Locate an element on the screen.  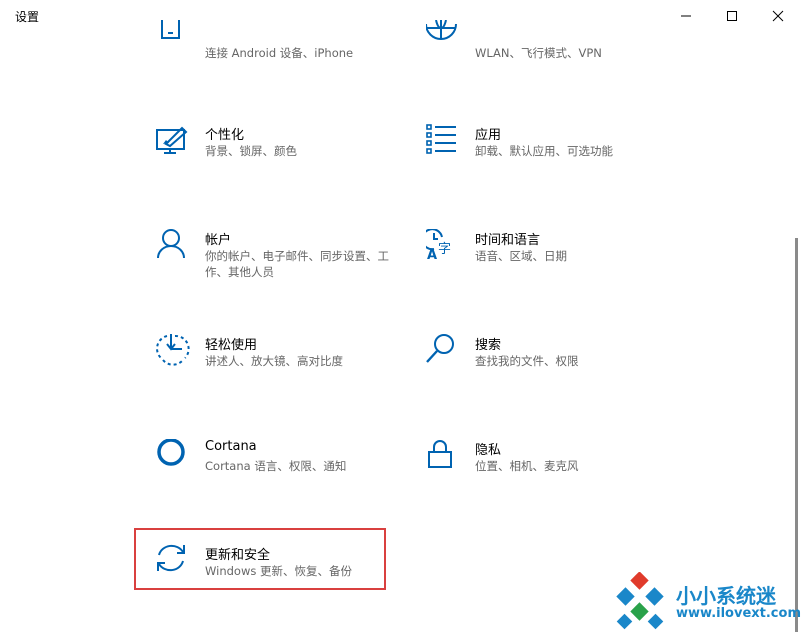
tile-privacy: 隐私 位置、相机、麦克风 is located at coordinates (551, 471).